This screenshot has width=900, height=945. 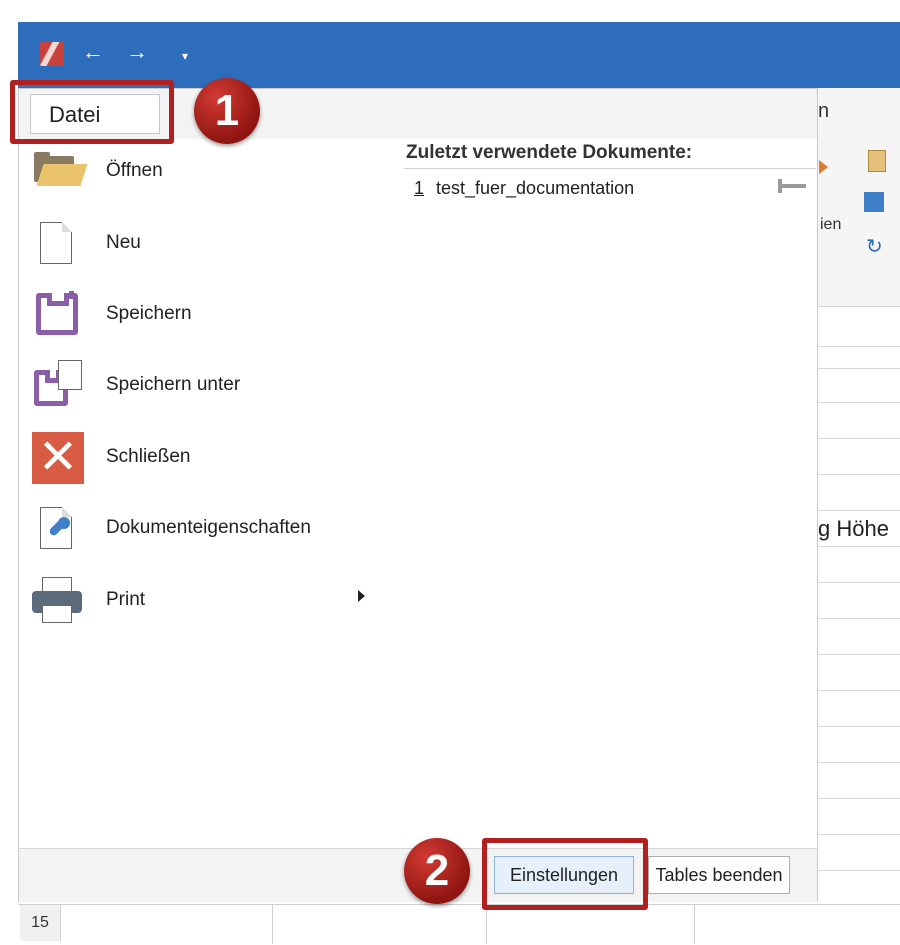 What do you see at coordinates (137, 52) in the screenshot?
I see `redo-icon: →` at bounding box center [137, 52].